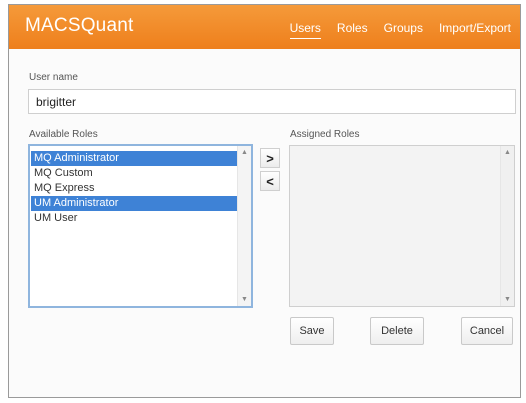 This screenshot has width=526, height=403. Describe the element at coordinates (79, 25) in the screenshot. I see `app-title: MACSQuant` at that location.